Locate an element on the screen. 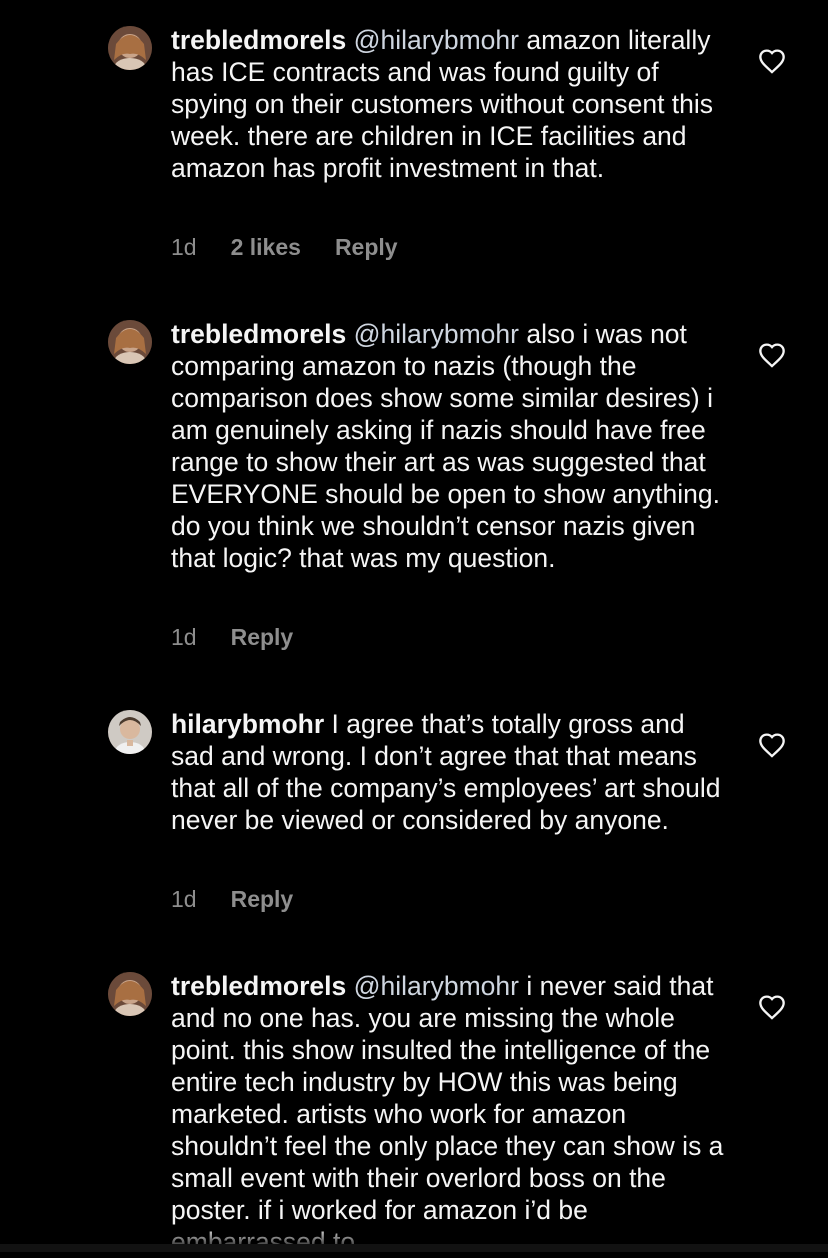  comment-username: hilarybmohr is located at coordinates (247, 724).